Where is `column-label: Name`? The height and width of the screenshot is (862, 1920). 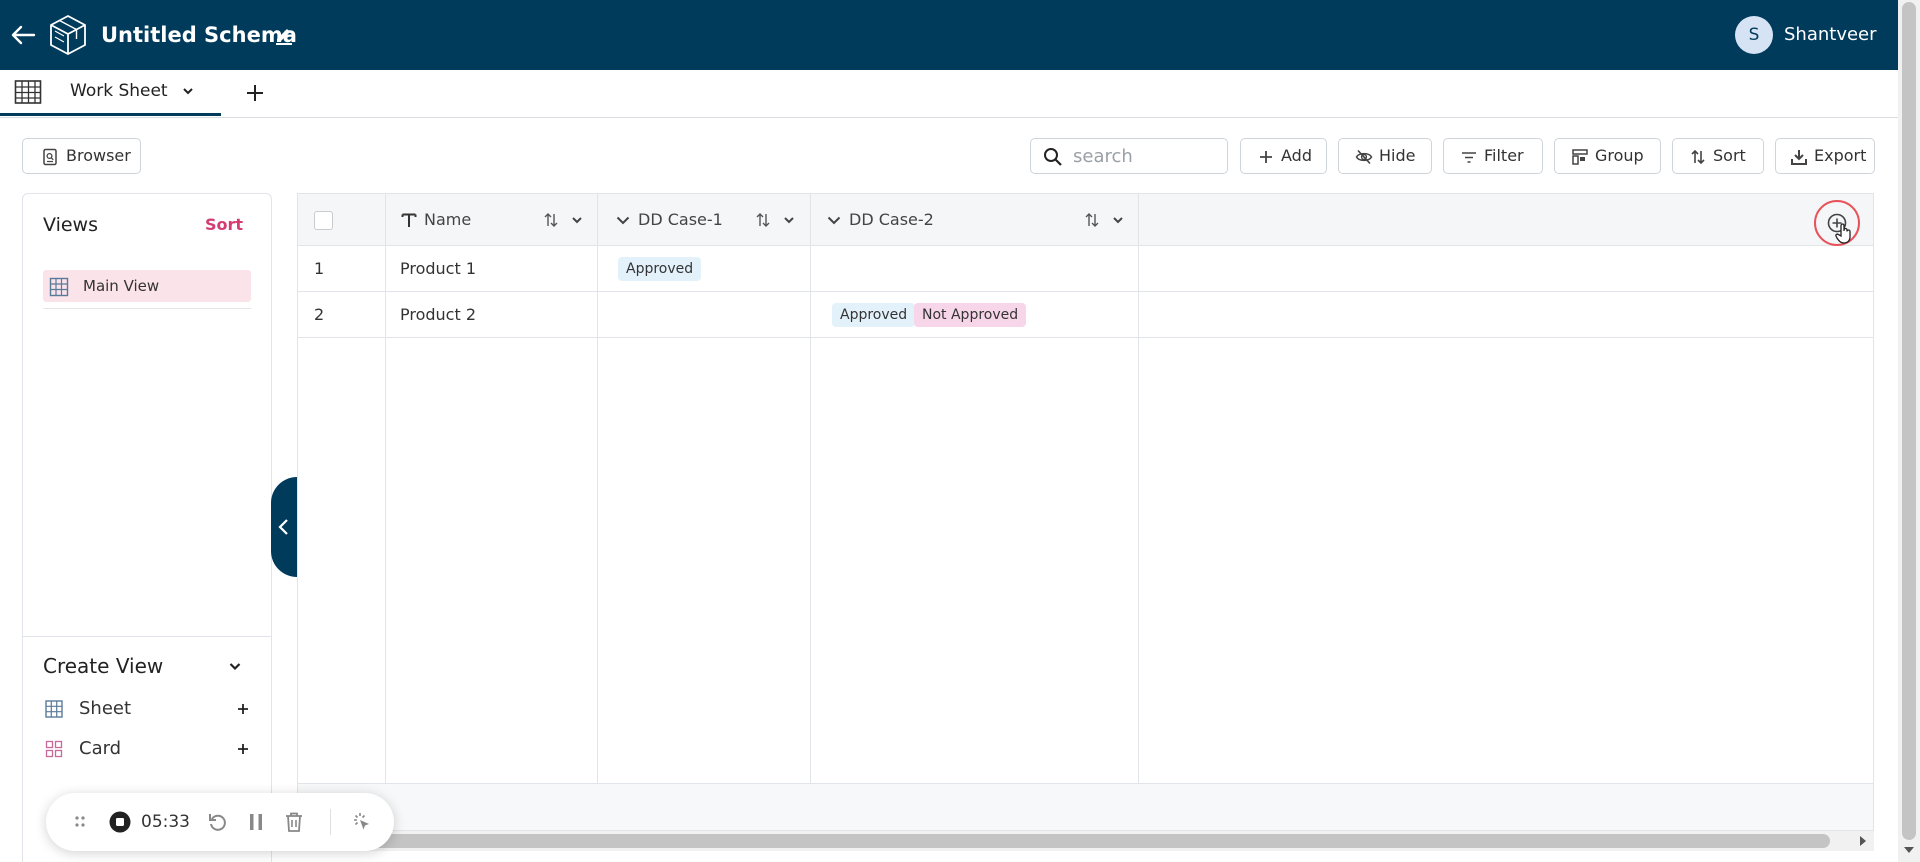
column-label: Name is located at coordinates (448, 219).